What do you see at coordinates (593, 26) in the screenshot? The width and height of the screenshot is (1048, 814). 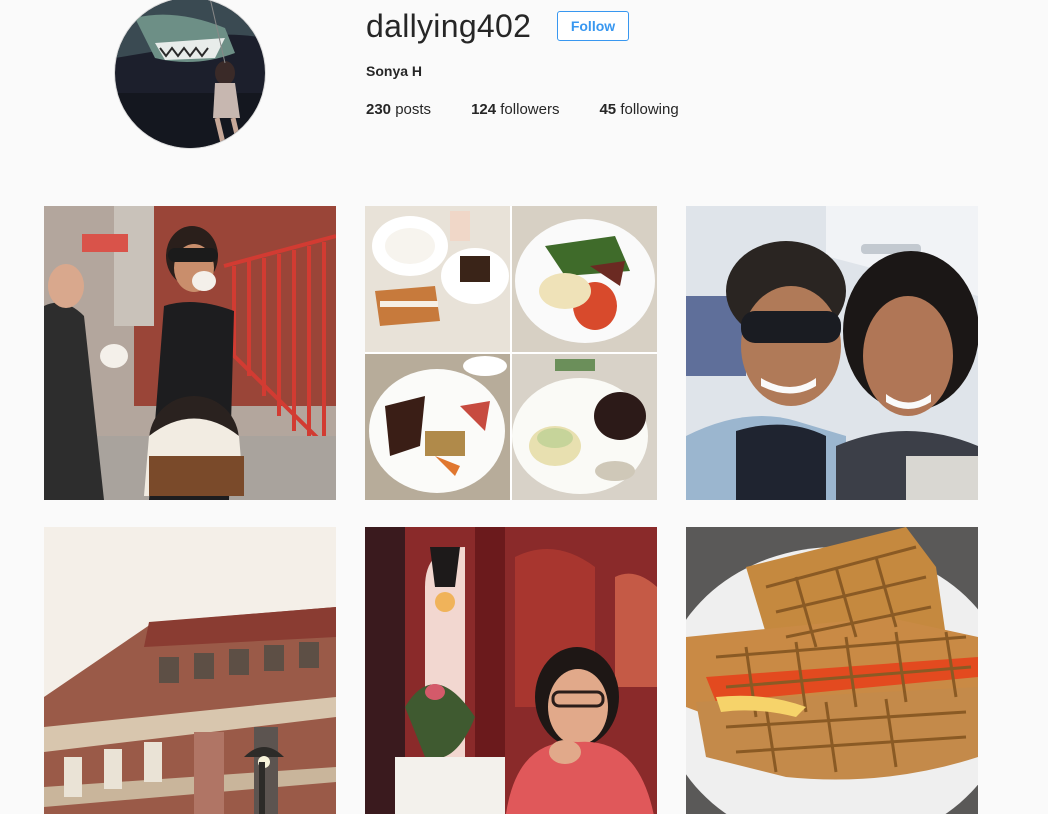 I see `follow-button: Follow` at bounding box center [593, 26].